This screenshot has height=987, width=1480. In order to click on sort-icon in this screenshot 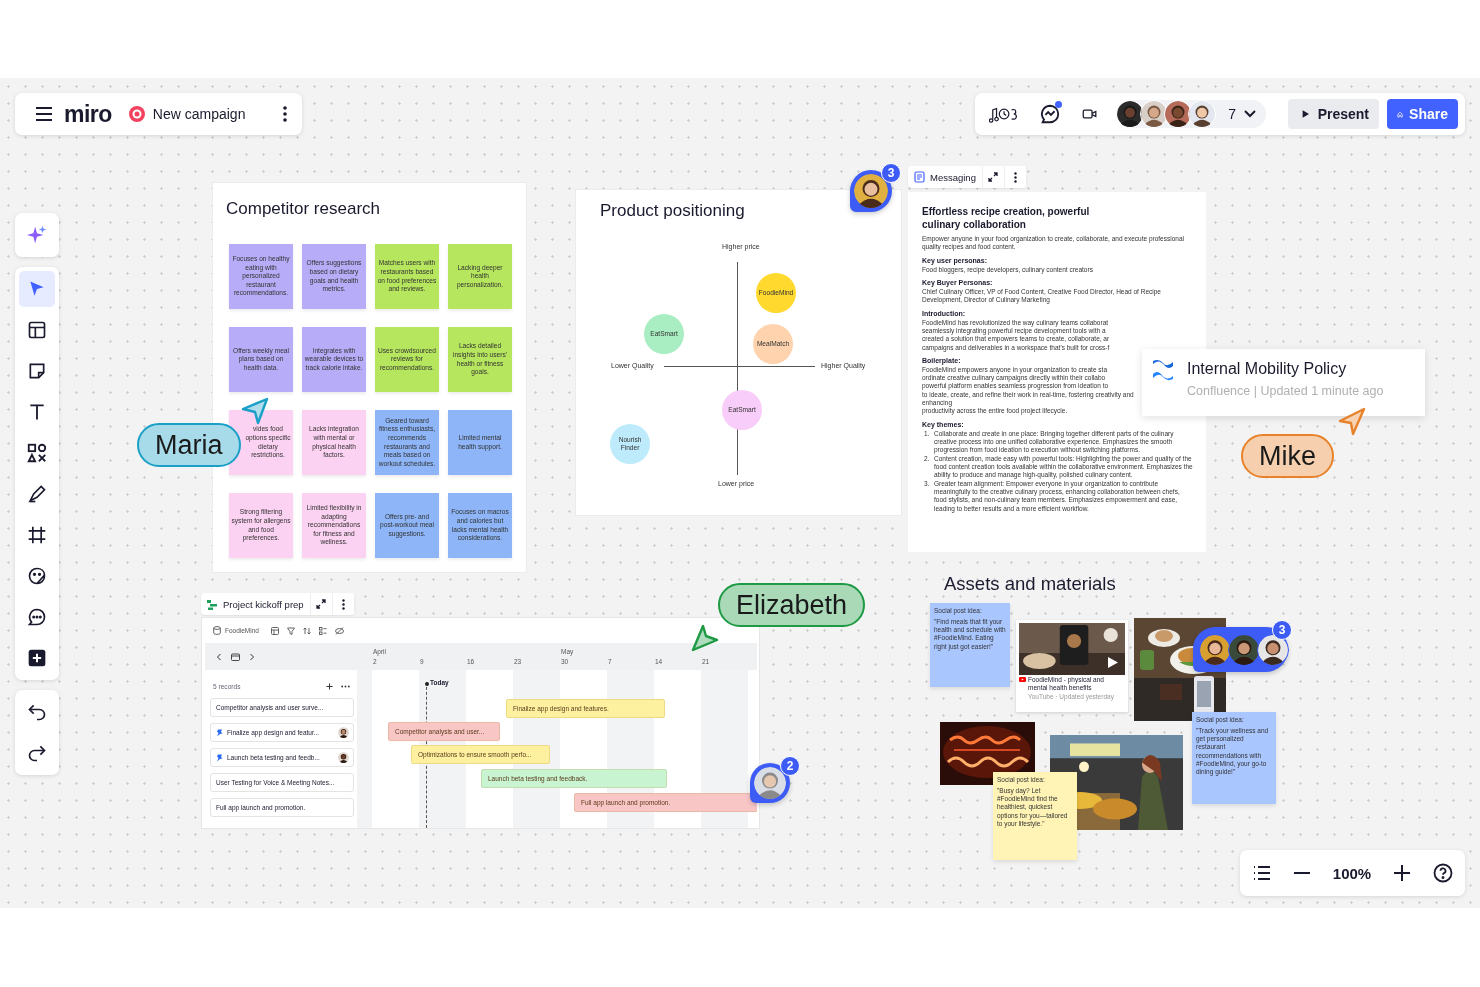, I will do `click(306, 630)`.